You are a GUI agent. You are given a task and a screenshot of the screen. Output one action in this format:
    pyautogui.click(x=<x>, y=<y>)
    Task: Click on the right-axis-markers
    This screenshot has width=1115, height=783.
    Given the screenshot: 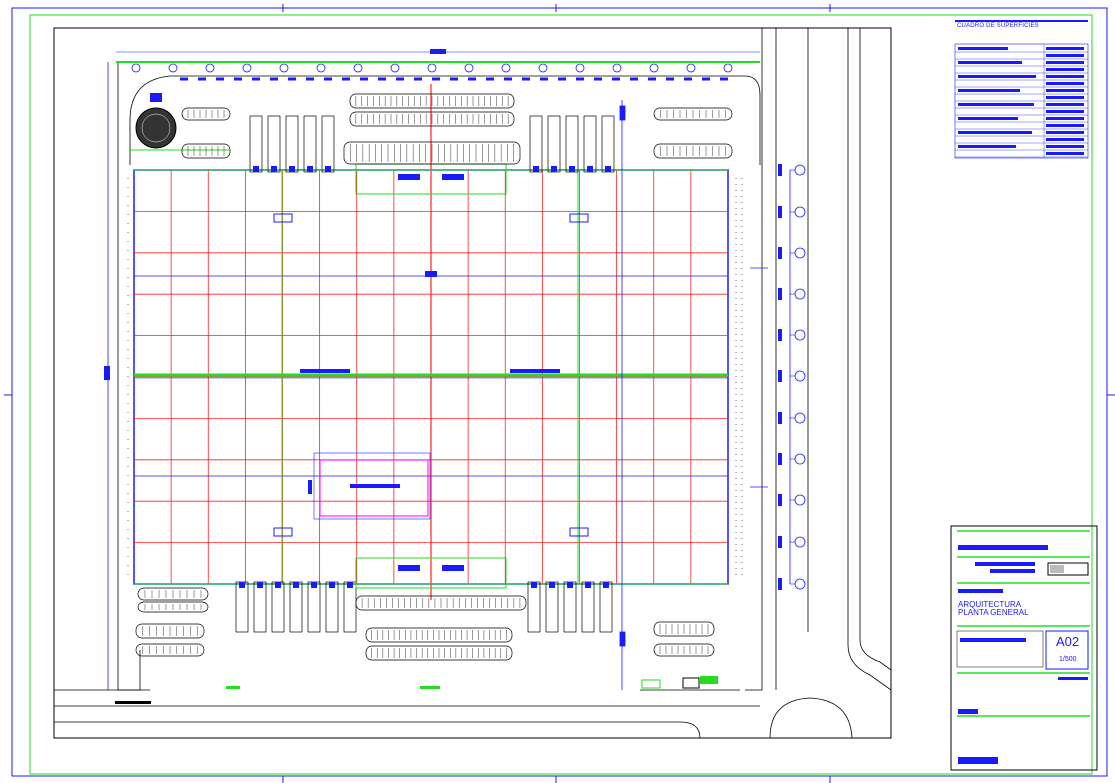 What is the action you would take?
    pyautogui.click(x=792, y=377)
    